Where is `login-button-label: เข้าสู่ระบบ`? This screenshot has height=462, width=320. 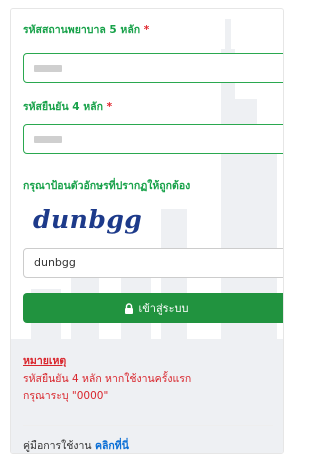
login-button-label: เข้าสู่ระบบ is located at coordinates (163, 308).